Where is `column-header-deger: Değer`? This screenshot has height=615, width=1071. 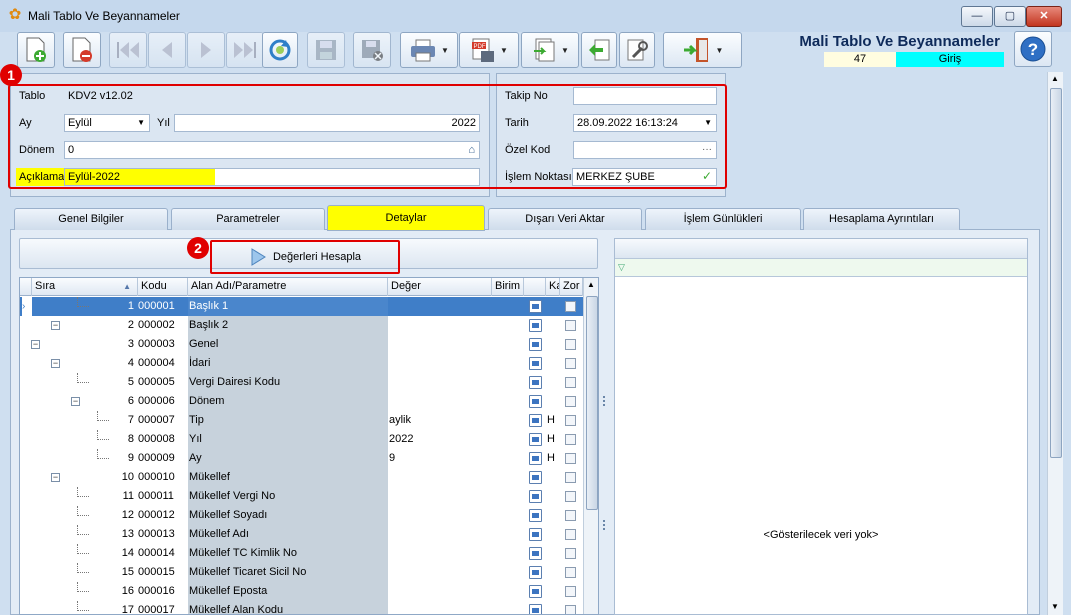 column-header-deger: Değer is located at coordinates (440, 287).